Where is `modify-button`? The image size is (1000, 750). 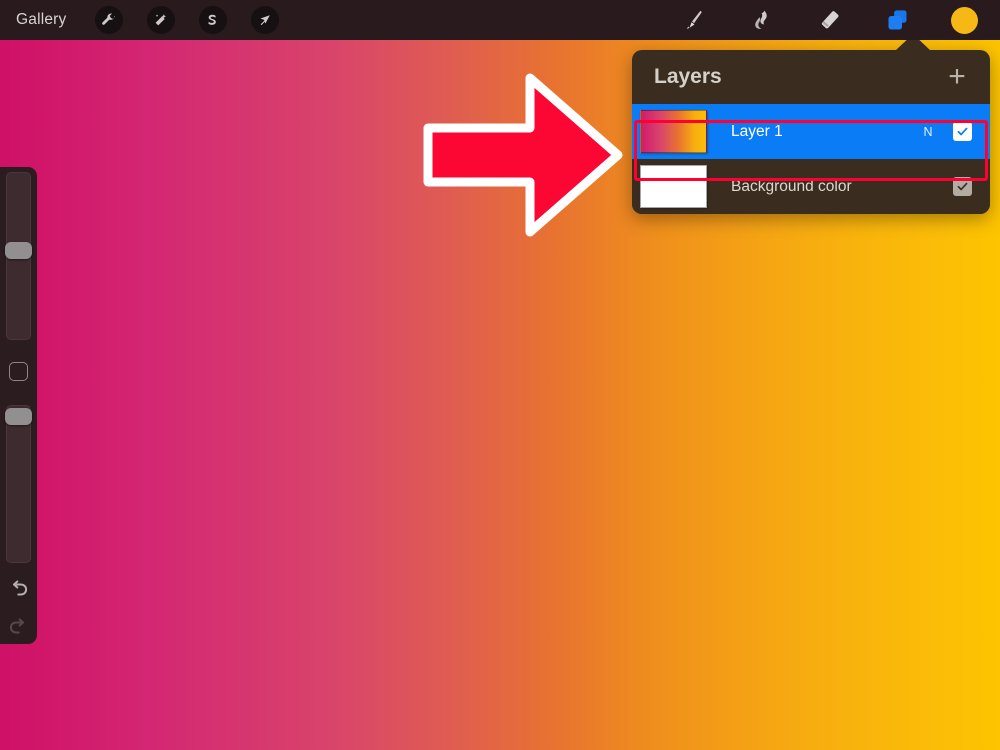
modify-button is located at coordinates (18, 371).